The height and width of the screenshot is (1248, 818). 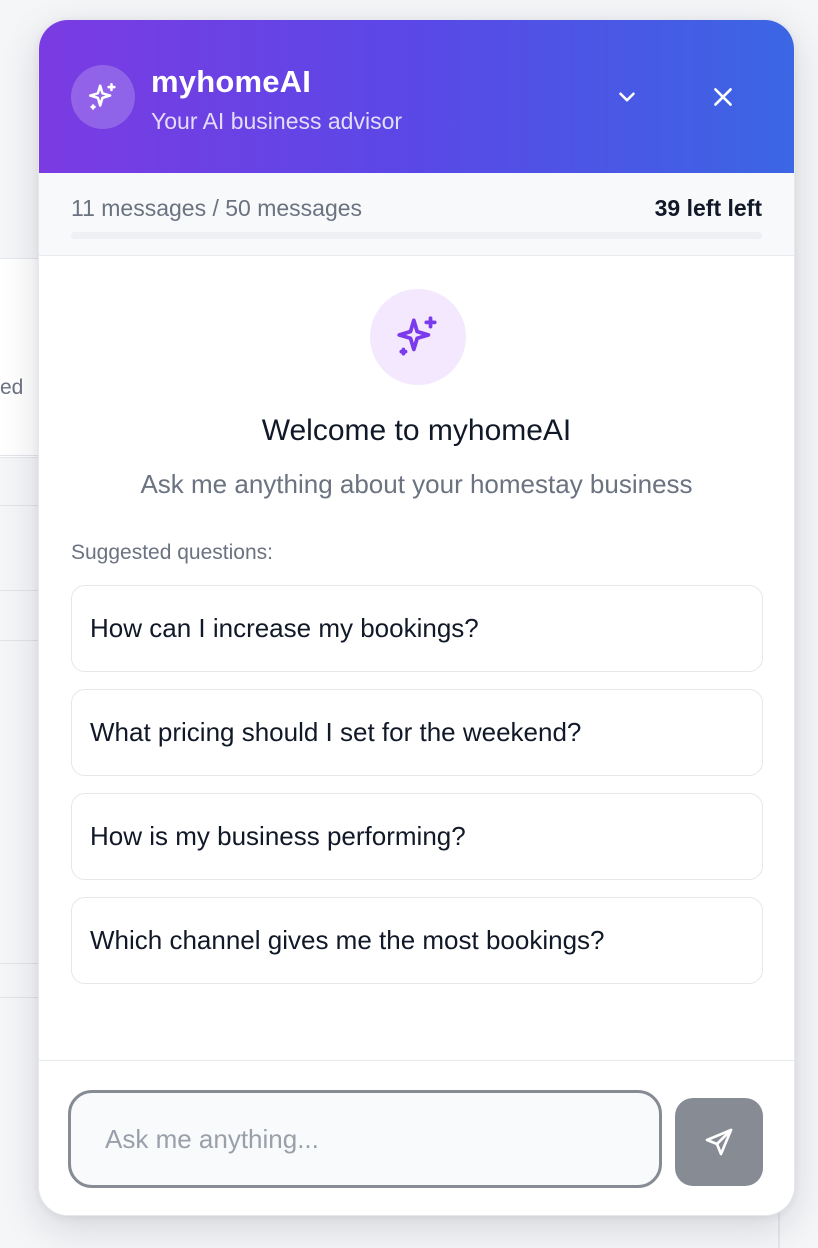 What do you see at coordinates (416, 96) in the screenshot?
I see `chat-header: myhomeAI Your AI business advisor` at bounding box center [416, 96].